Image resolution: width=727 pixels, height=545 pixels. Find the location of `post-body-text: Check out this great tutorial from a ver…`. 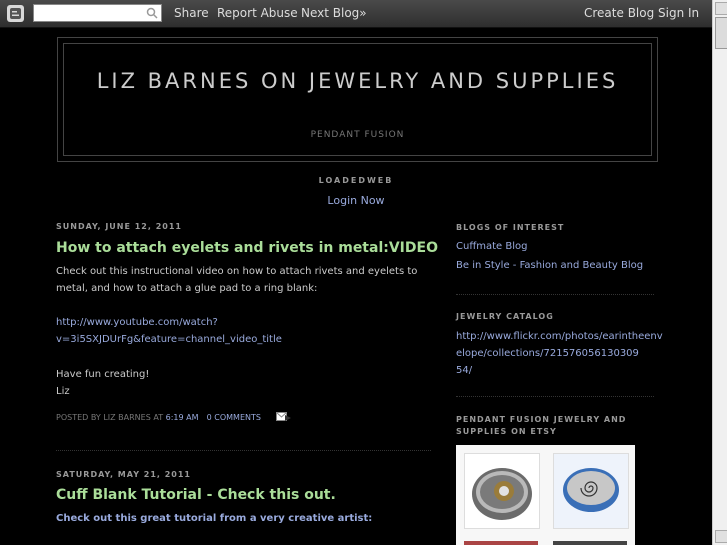

post-body-text: Check out this great tutorial from a ver… is located at coordinates (243, 518).